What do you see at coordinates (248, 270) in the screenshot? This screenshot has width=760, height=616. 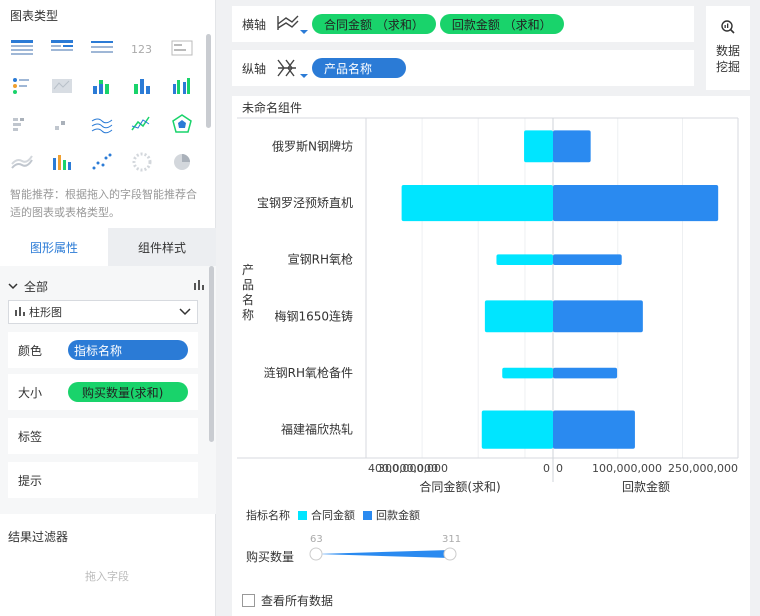 I see `y-axis-title: 产` at bounding box center [248, 270].